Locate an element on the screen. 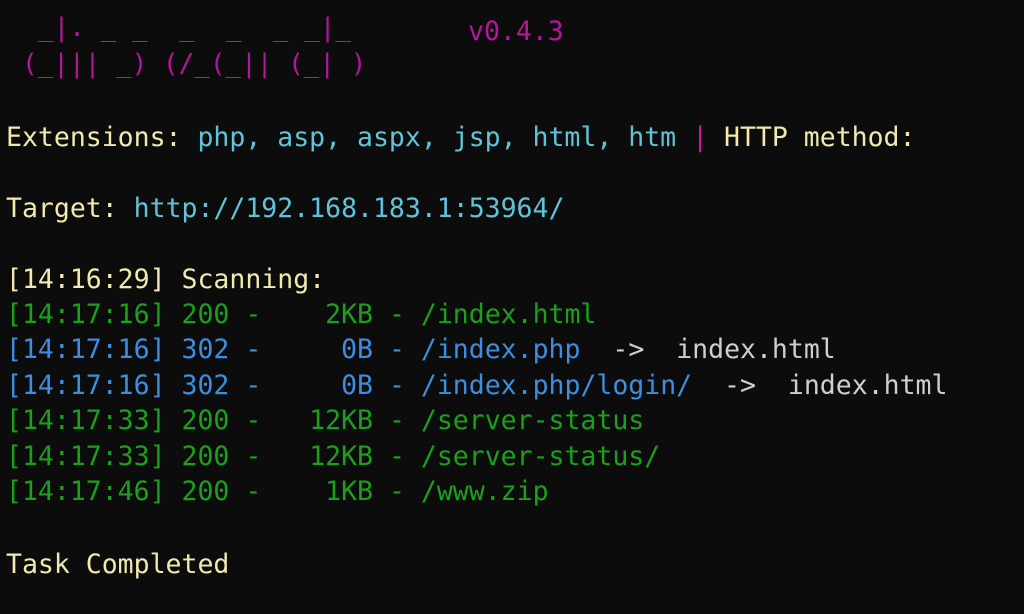 Image resolution: width=1024 pixels, height=614 pixels. scan-start-line: [14:16:29] Scanning: is located at coordinates (165, 279).